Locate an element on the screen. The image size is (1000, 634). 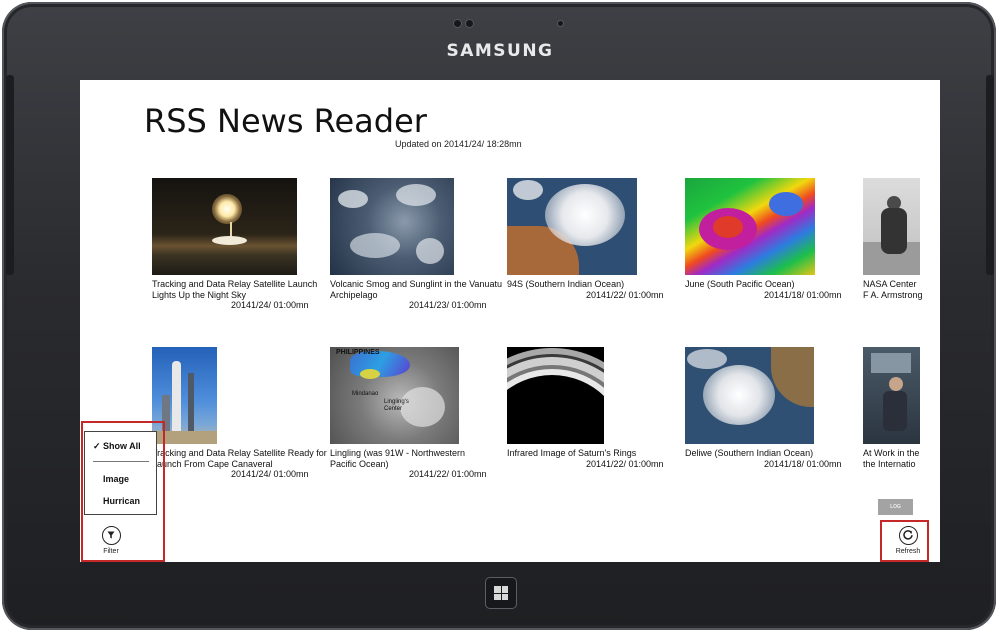
page-title: RSS News Reader is located at coordinates (285, 121).